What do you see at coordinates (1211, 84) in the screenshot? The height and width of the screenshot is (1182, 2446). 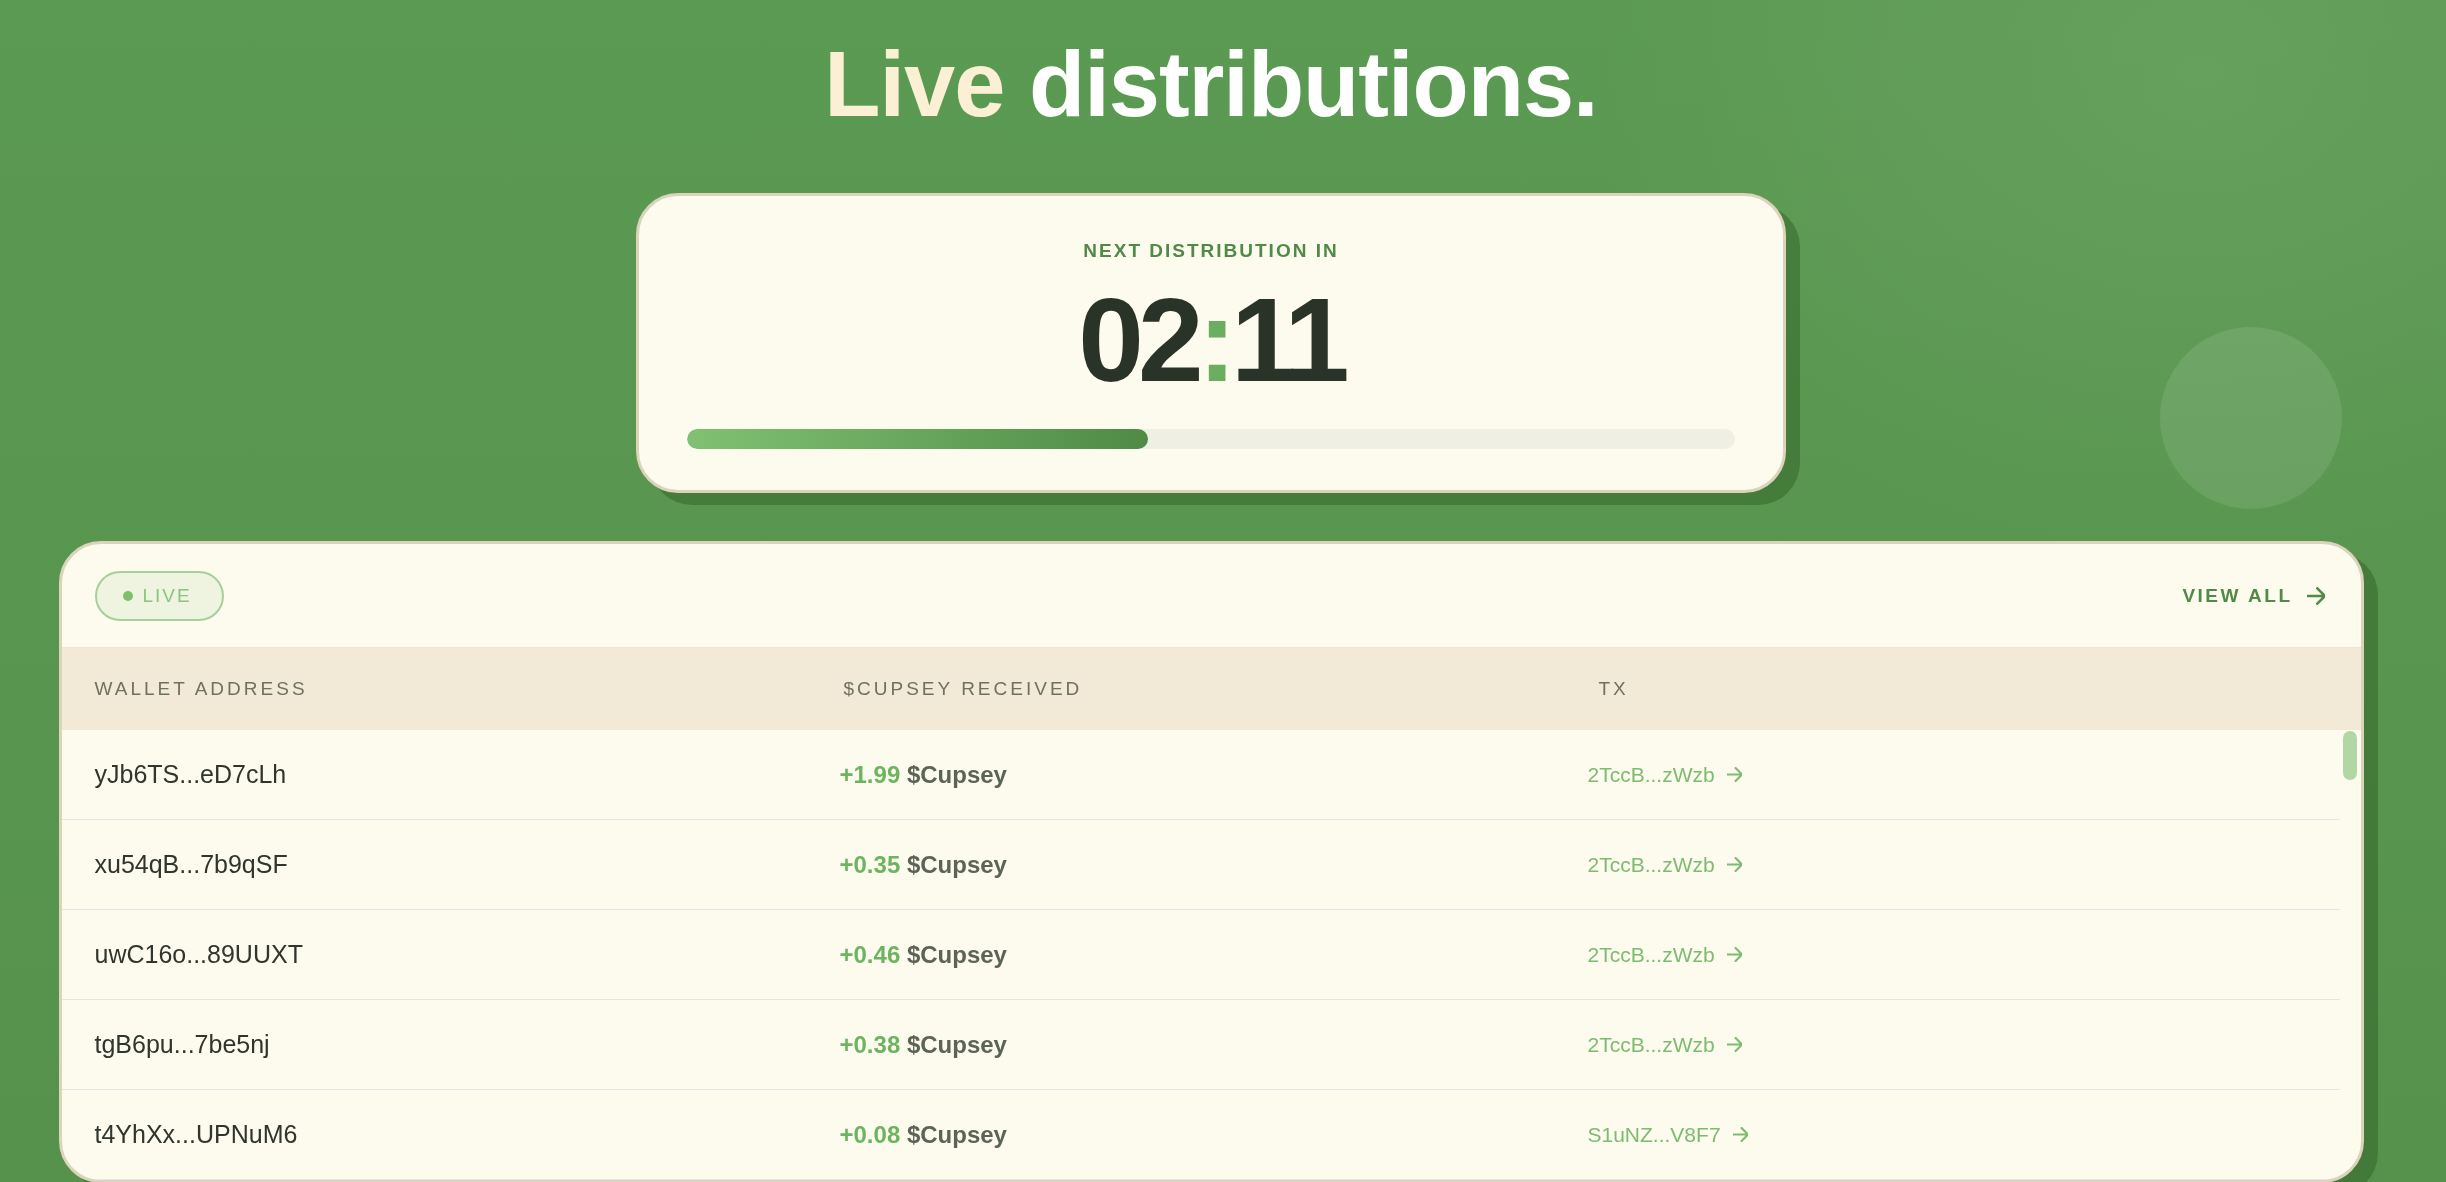 I see `page-title: Live distributions.` at bounding box center [1211, 84].